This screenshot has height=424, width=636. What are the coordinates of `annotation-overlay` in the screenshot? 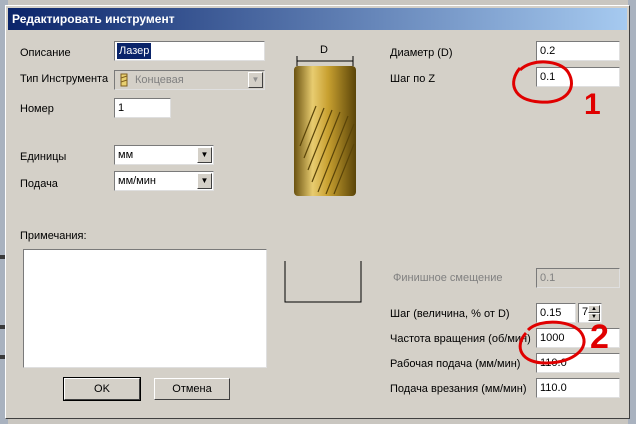 It's located at (549, 212).